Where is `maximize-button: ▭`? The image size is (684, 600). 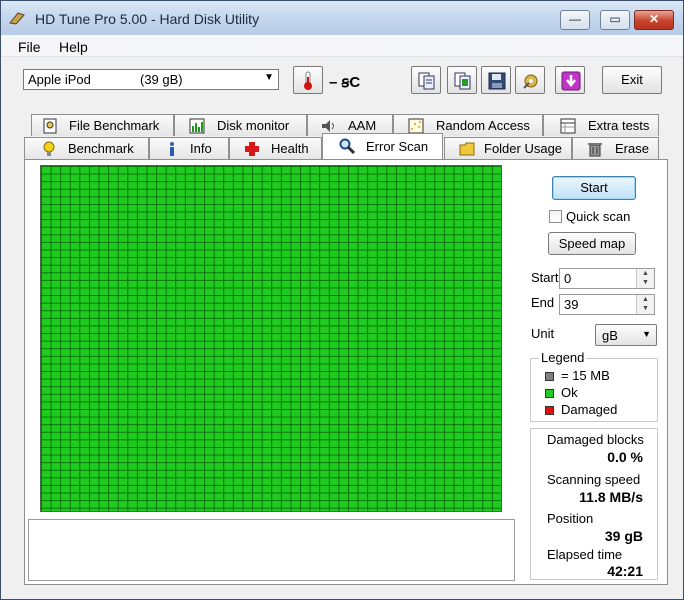 maximize-button: ▭ is located at coordinates (615, 20).